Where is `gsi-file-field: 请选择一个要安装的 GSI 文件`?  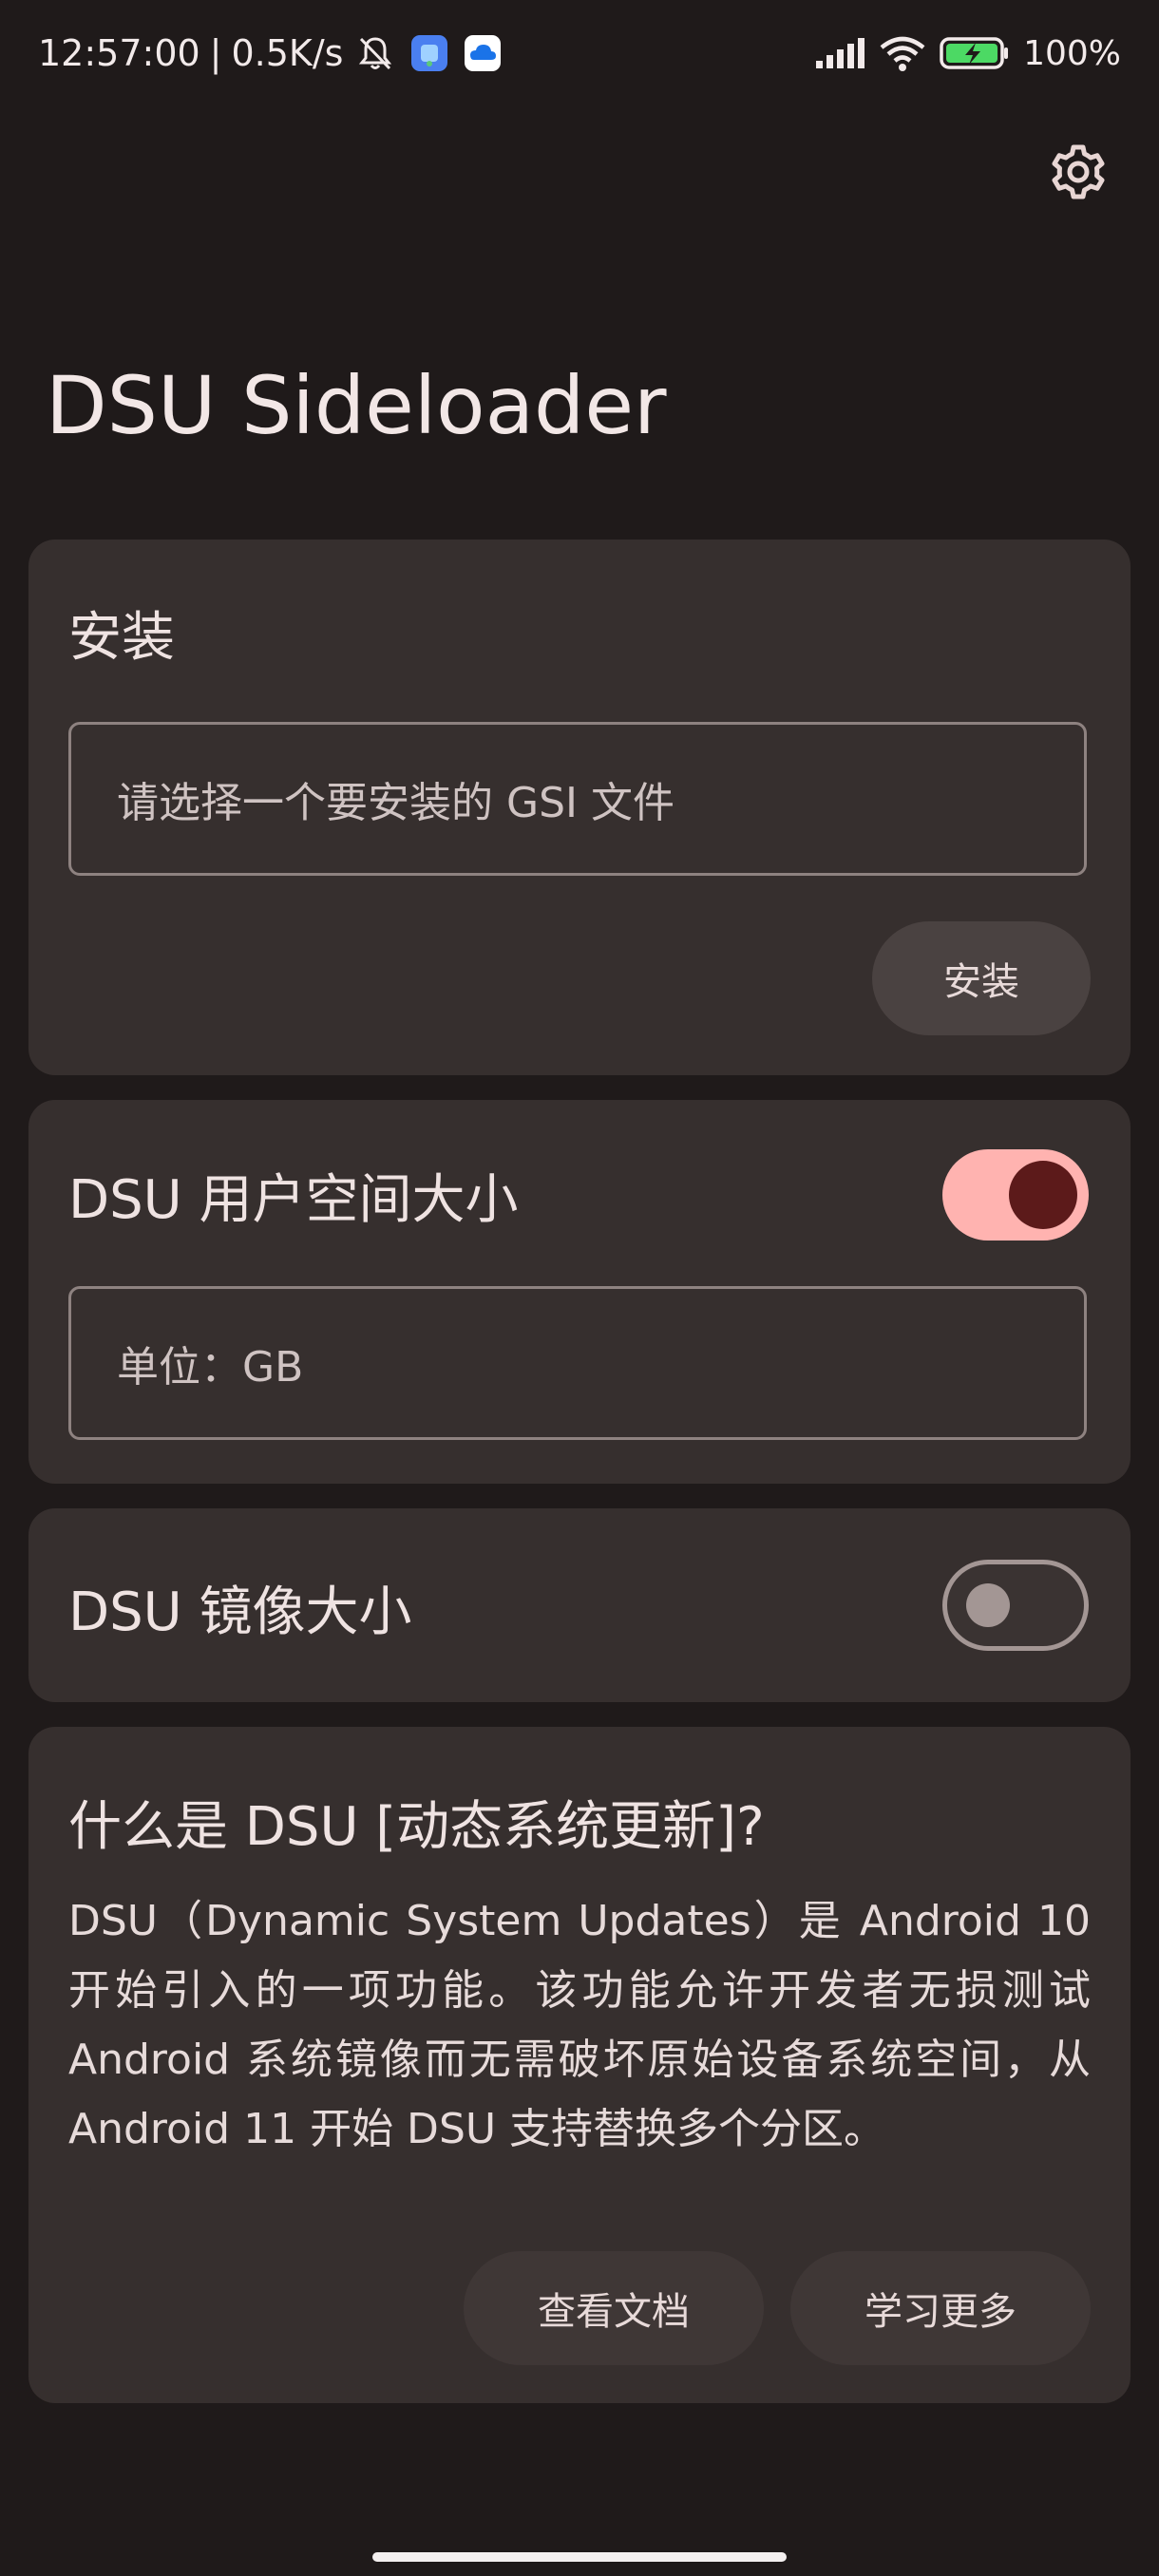 gsi-file-field: 请选择一个要安装的 GSI 文件 is located at coordinates (577, 799).